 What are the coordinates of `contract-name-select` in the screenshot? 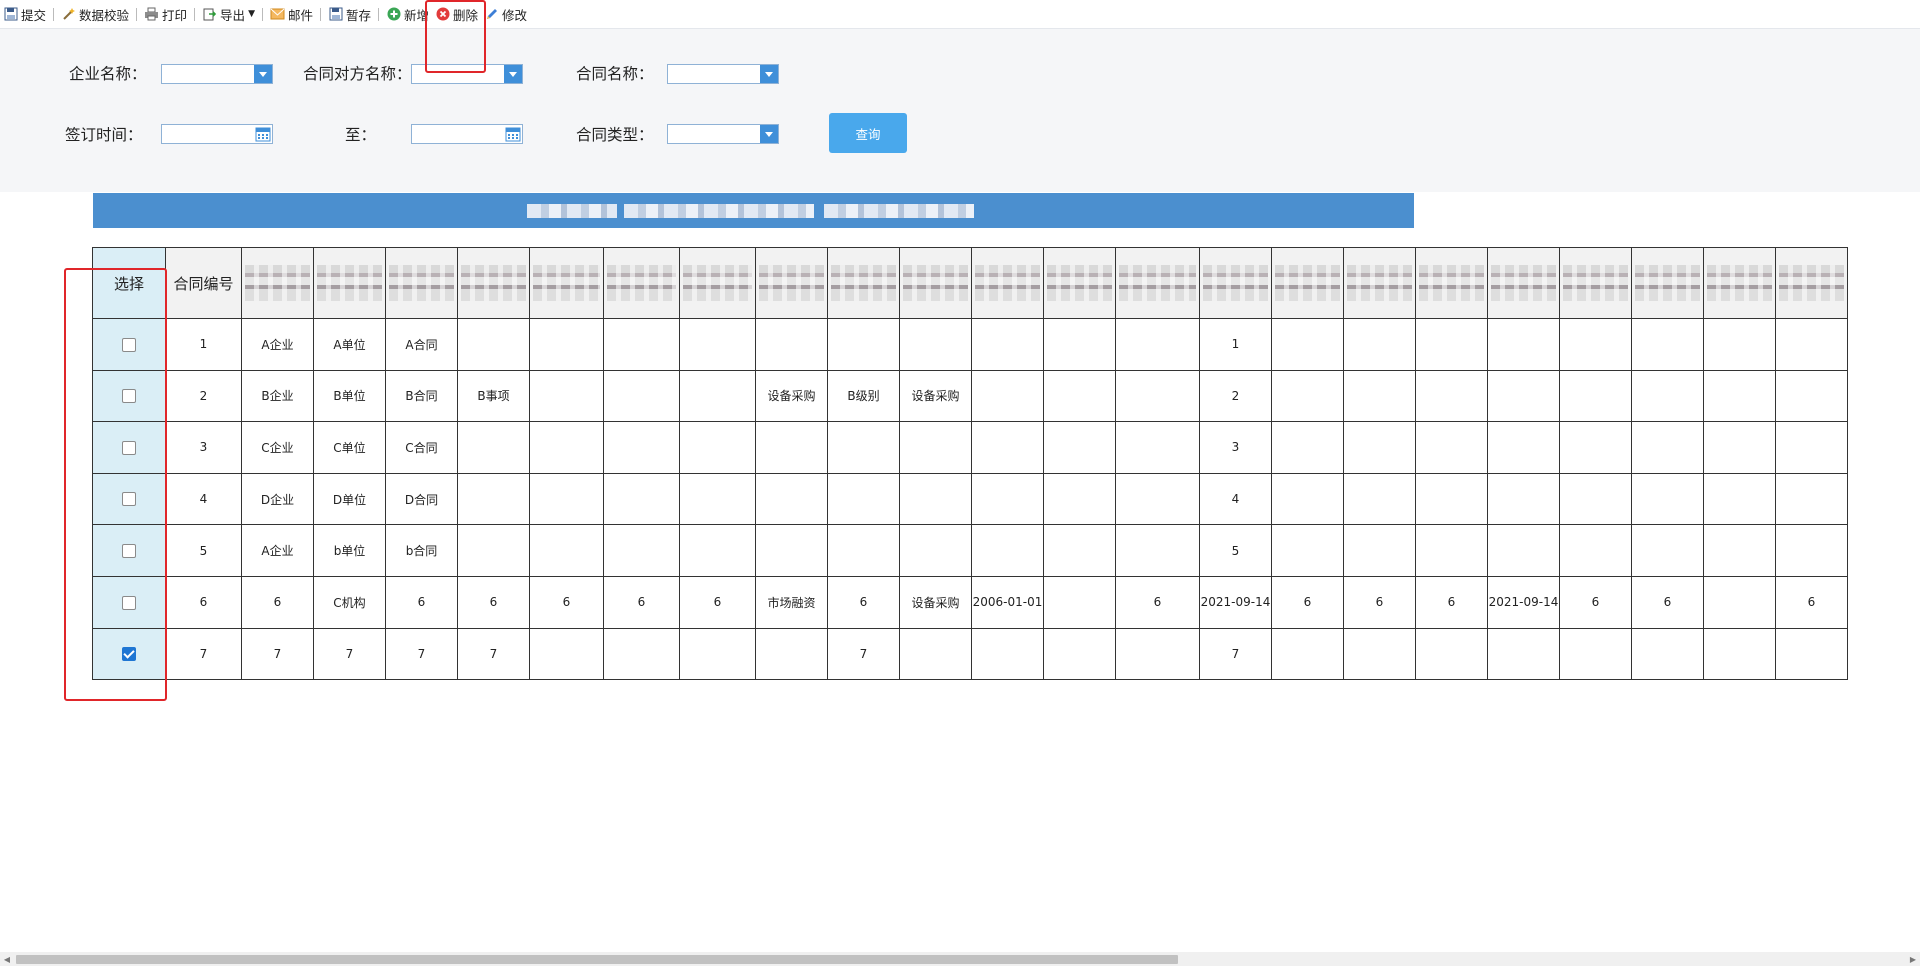 It's located at (723, 74).